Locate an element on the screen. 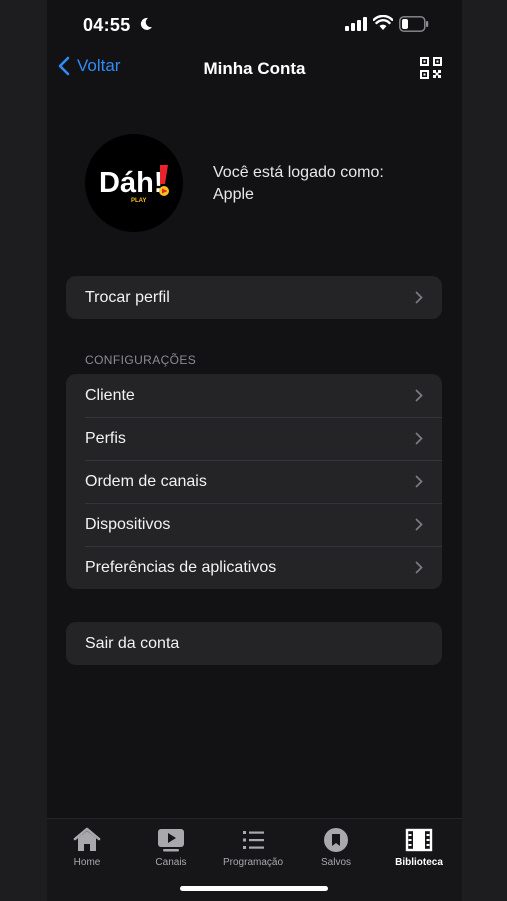 The image size is (507, 901). switch-profile-group: Trocar perfil is located at coordinates (254, 297).